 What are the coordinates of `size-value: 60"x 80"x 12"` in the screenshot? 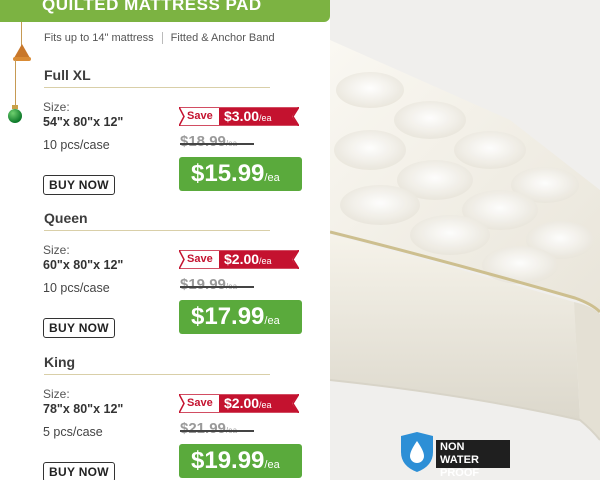 It's located at (83, 265).